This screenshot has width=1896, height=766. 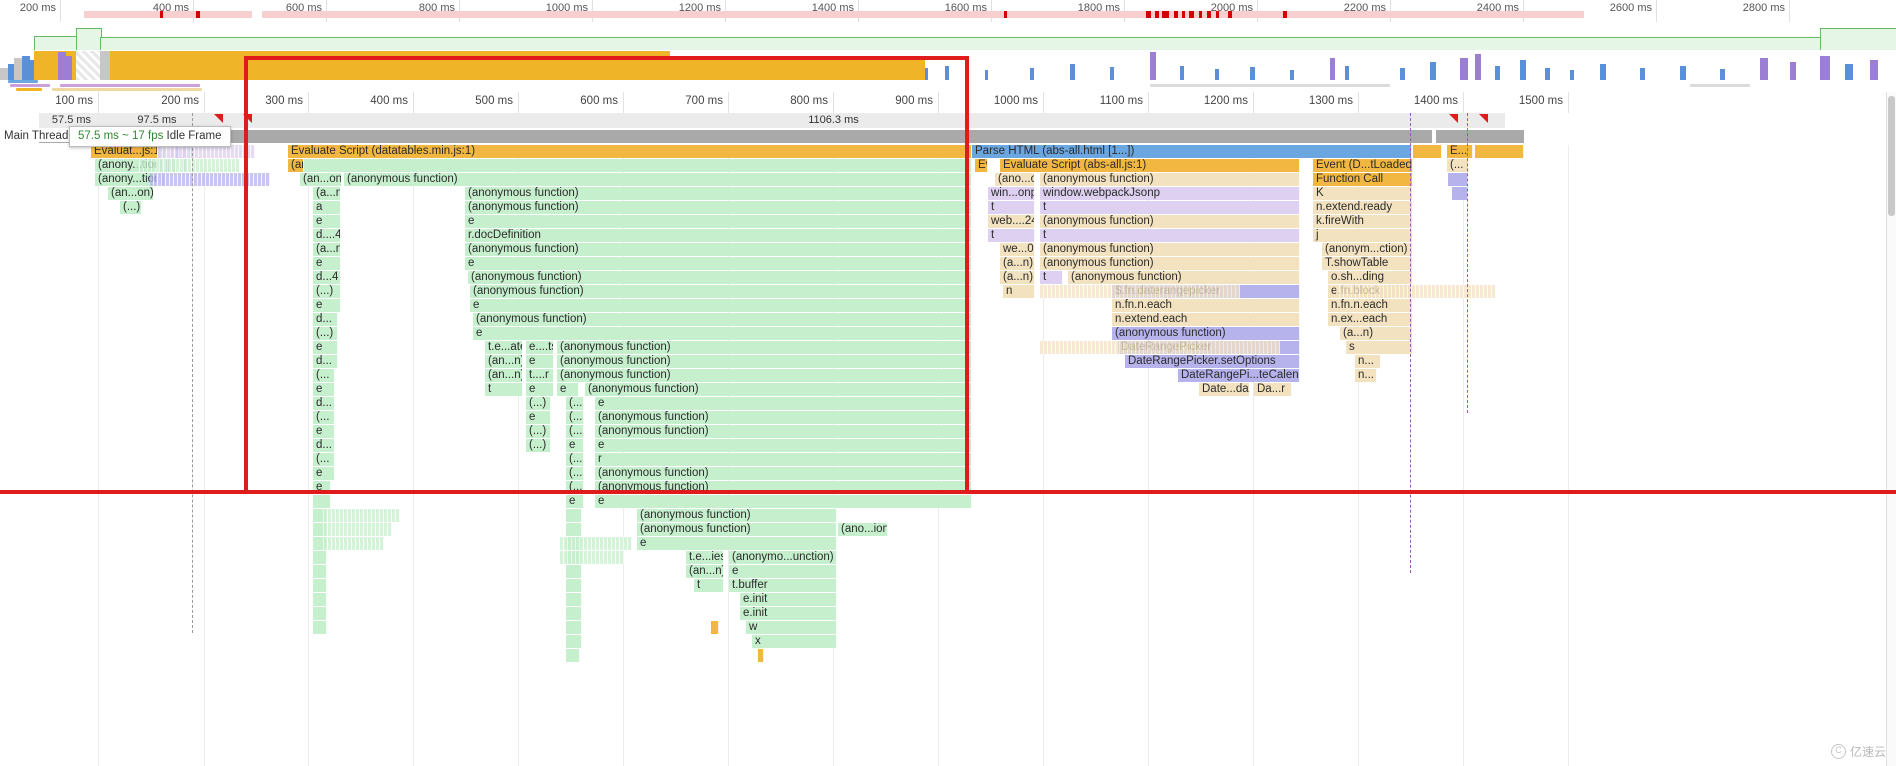 I want to click on vertical-scrollbar-thumb, so click(x=1891, y=156).